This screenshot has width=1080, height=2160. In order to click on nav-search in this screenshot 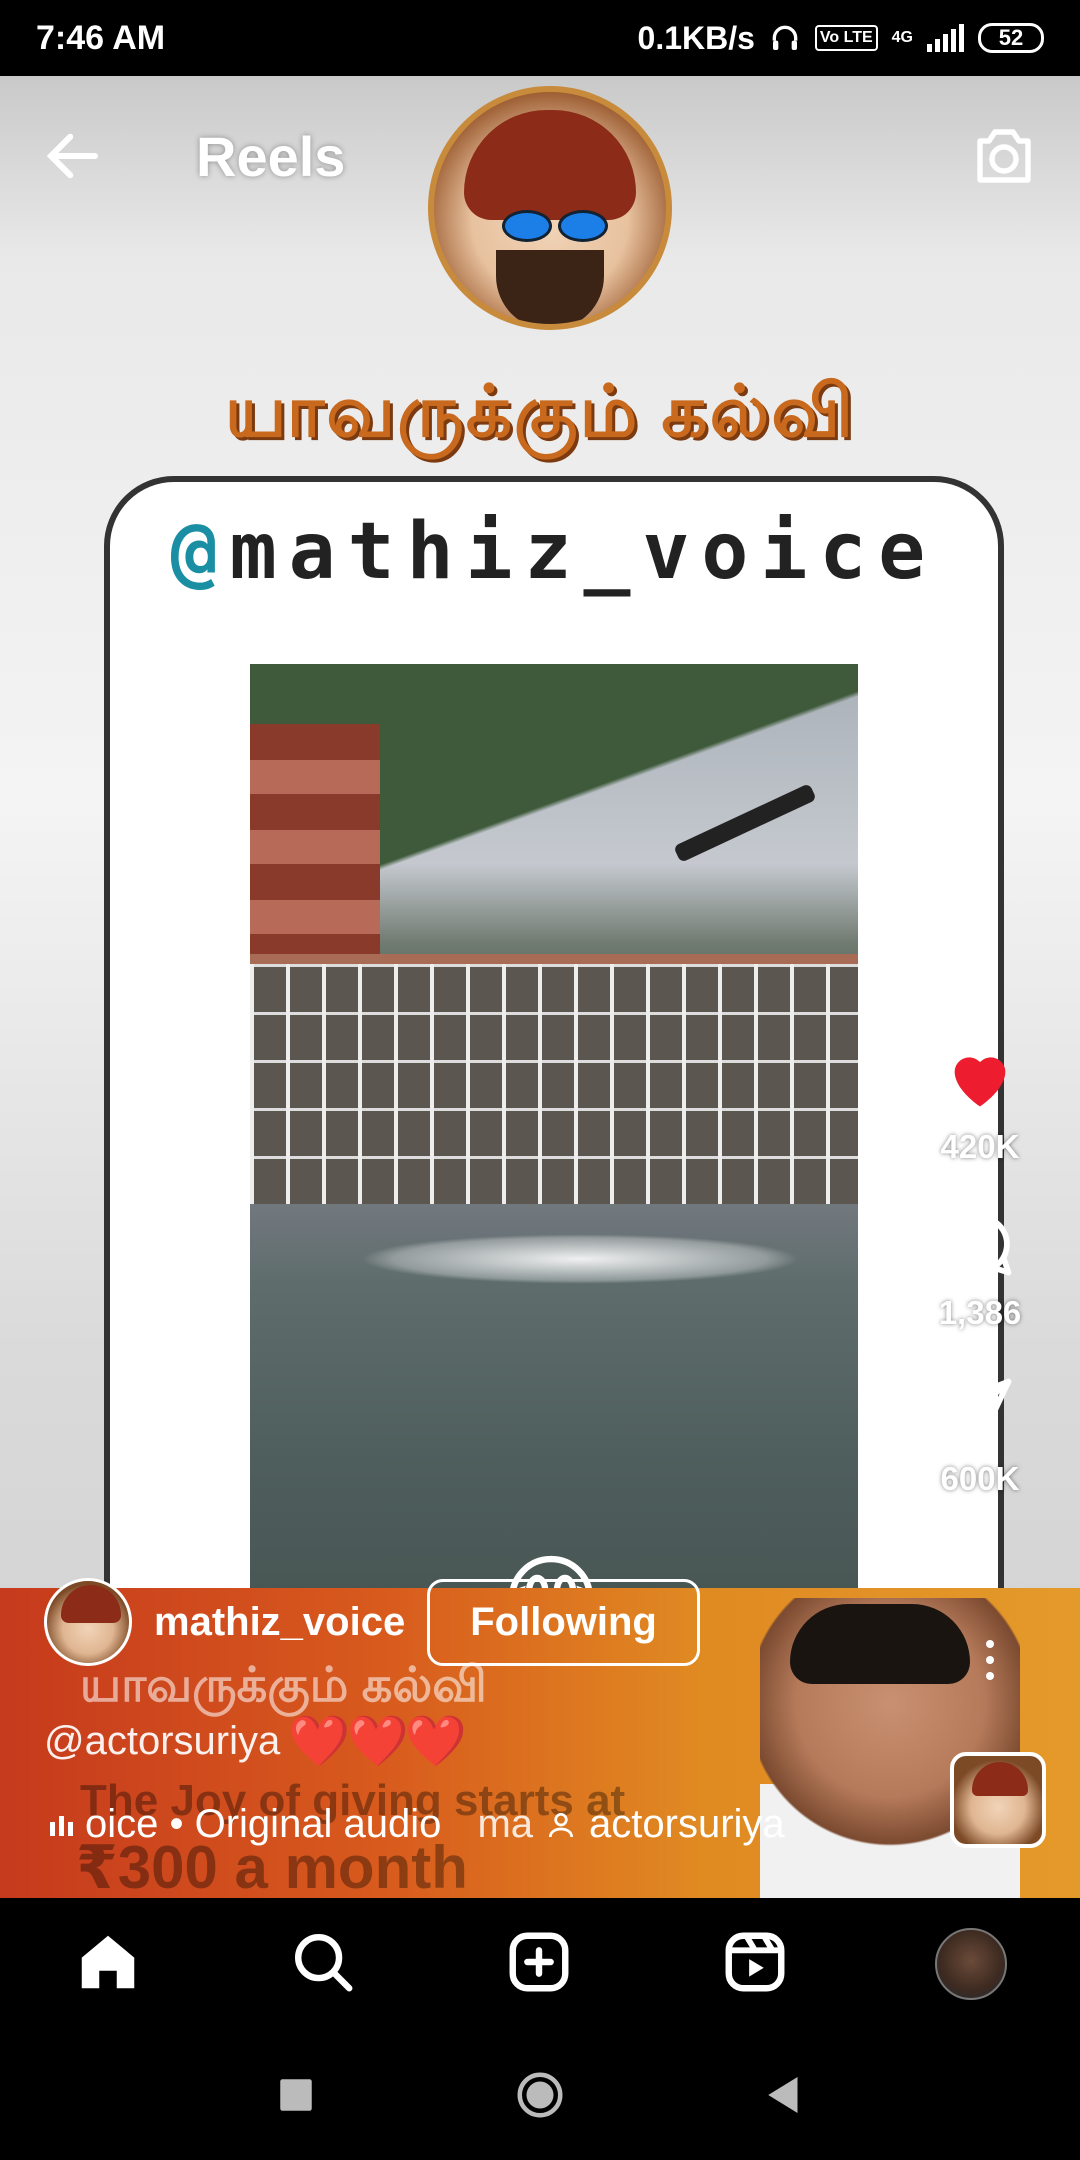, I will do `click(323, 1964)`.